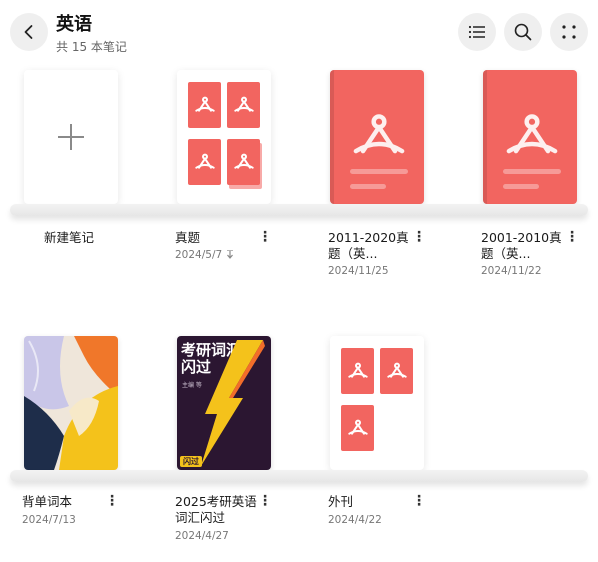 This screenshot has height=562, width=598. I want to click on notebook-cover-vocab-flash: 考研词汇 闪过 主编 等 闪过, so click(224, 403).